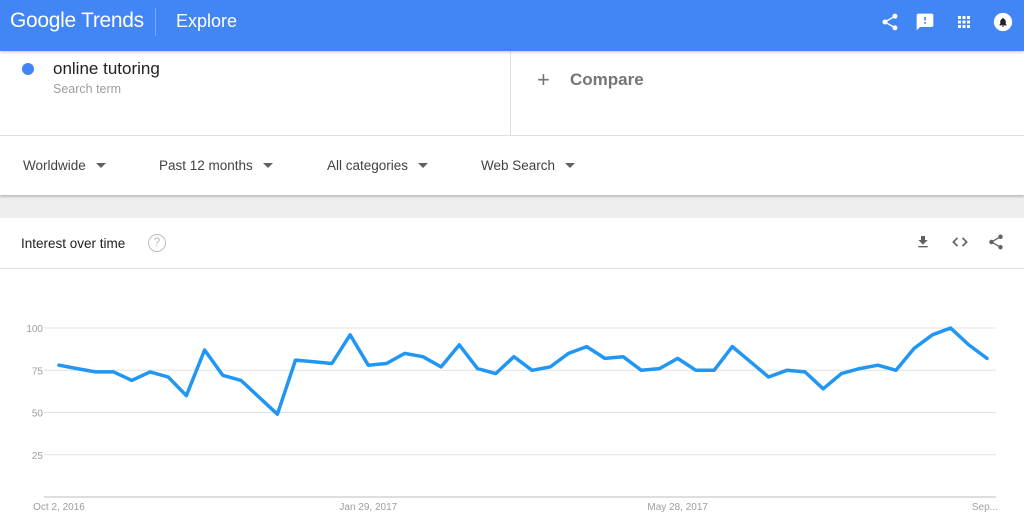 This screenshot has height=523, width=1024. I want to click on download-icon, so click(923, 242).